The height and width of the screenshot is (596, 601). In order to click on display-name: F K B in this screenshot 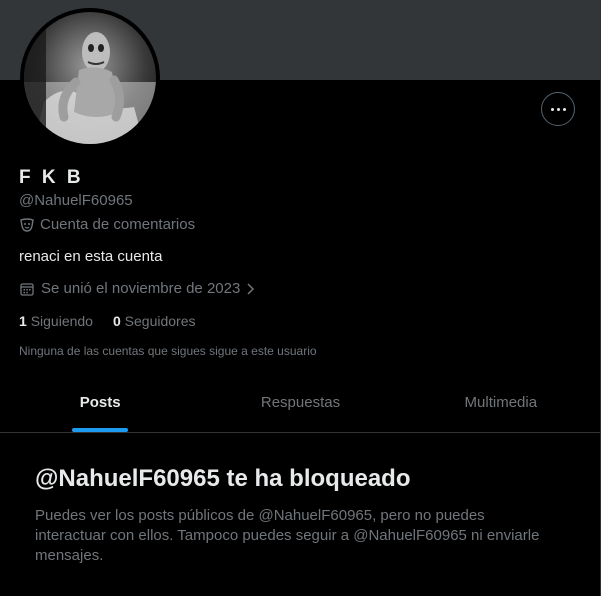, I will do `click(51, 177)`.